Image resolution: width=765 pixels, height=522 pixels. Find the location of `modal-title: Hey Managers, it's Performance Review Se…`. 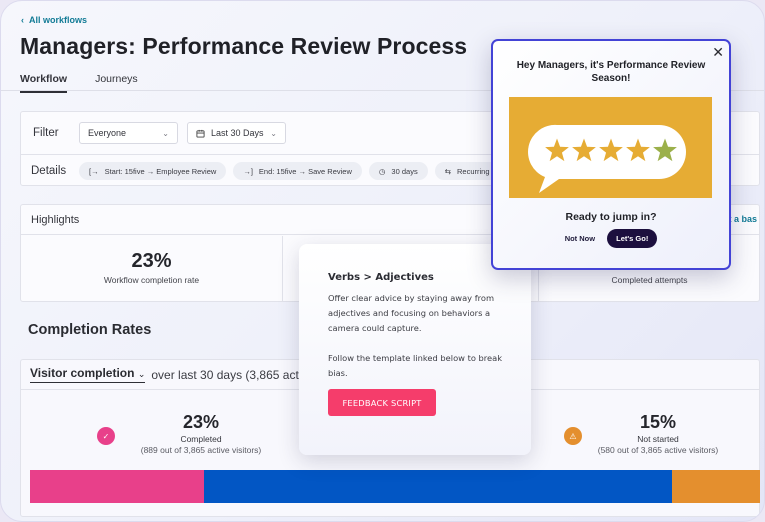

modal-title: Hey Managers, it's Performance Review Se… is located at coordinates (611, 72).